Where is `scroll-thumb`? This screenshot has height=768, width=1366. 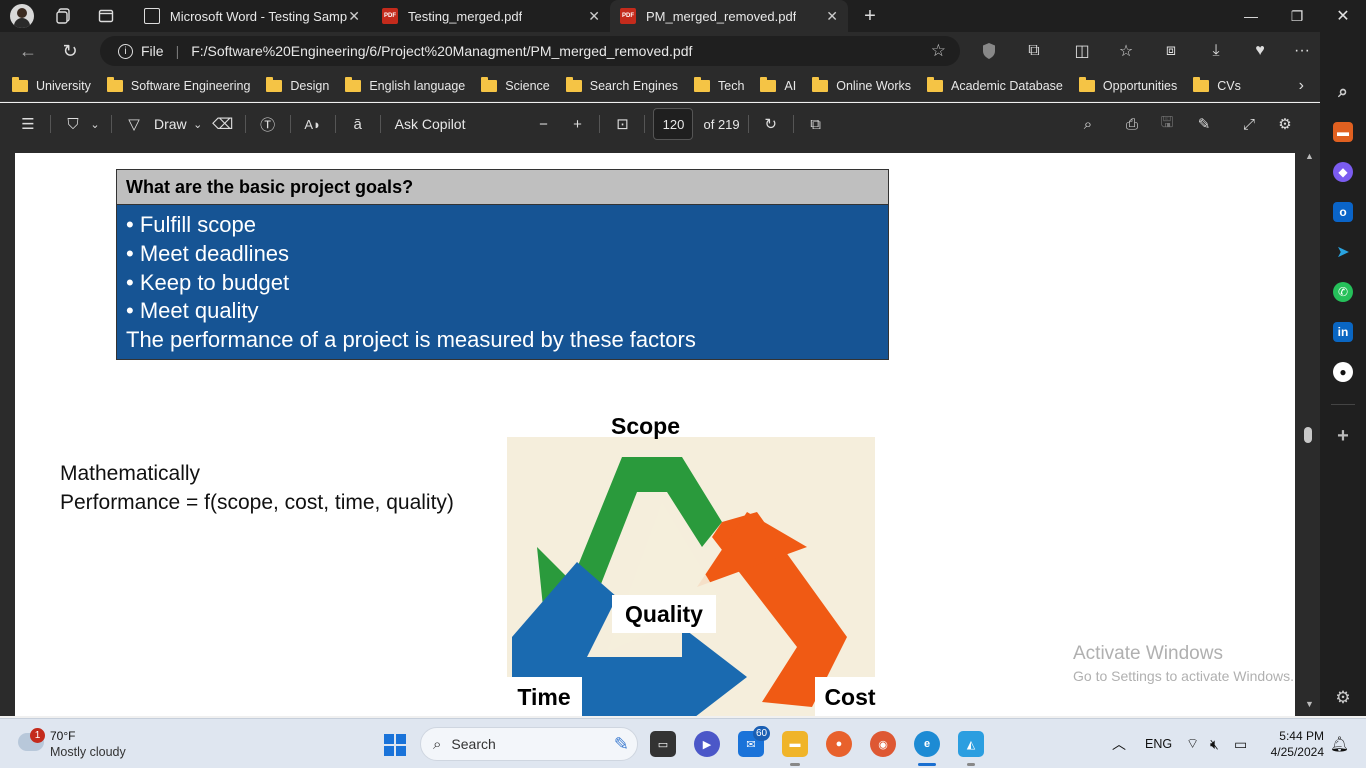 scroll-thumb is located at coordinates (1308, 435).